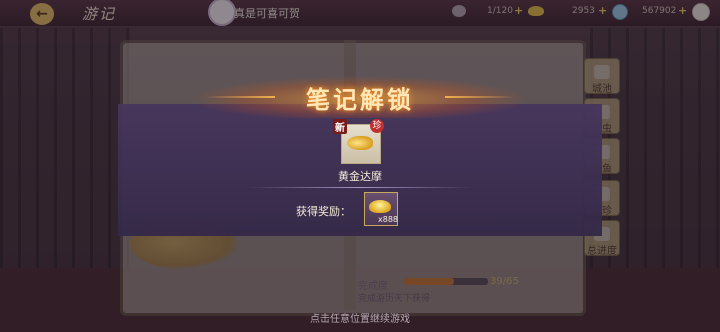  What do you see at coordinates (360, 176) in the screenshot?
I see `item-name: 黄金达摩` at bounding box center [360, 176].